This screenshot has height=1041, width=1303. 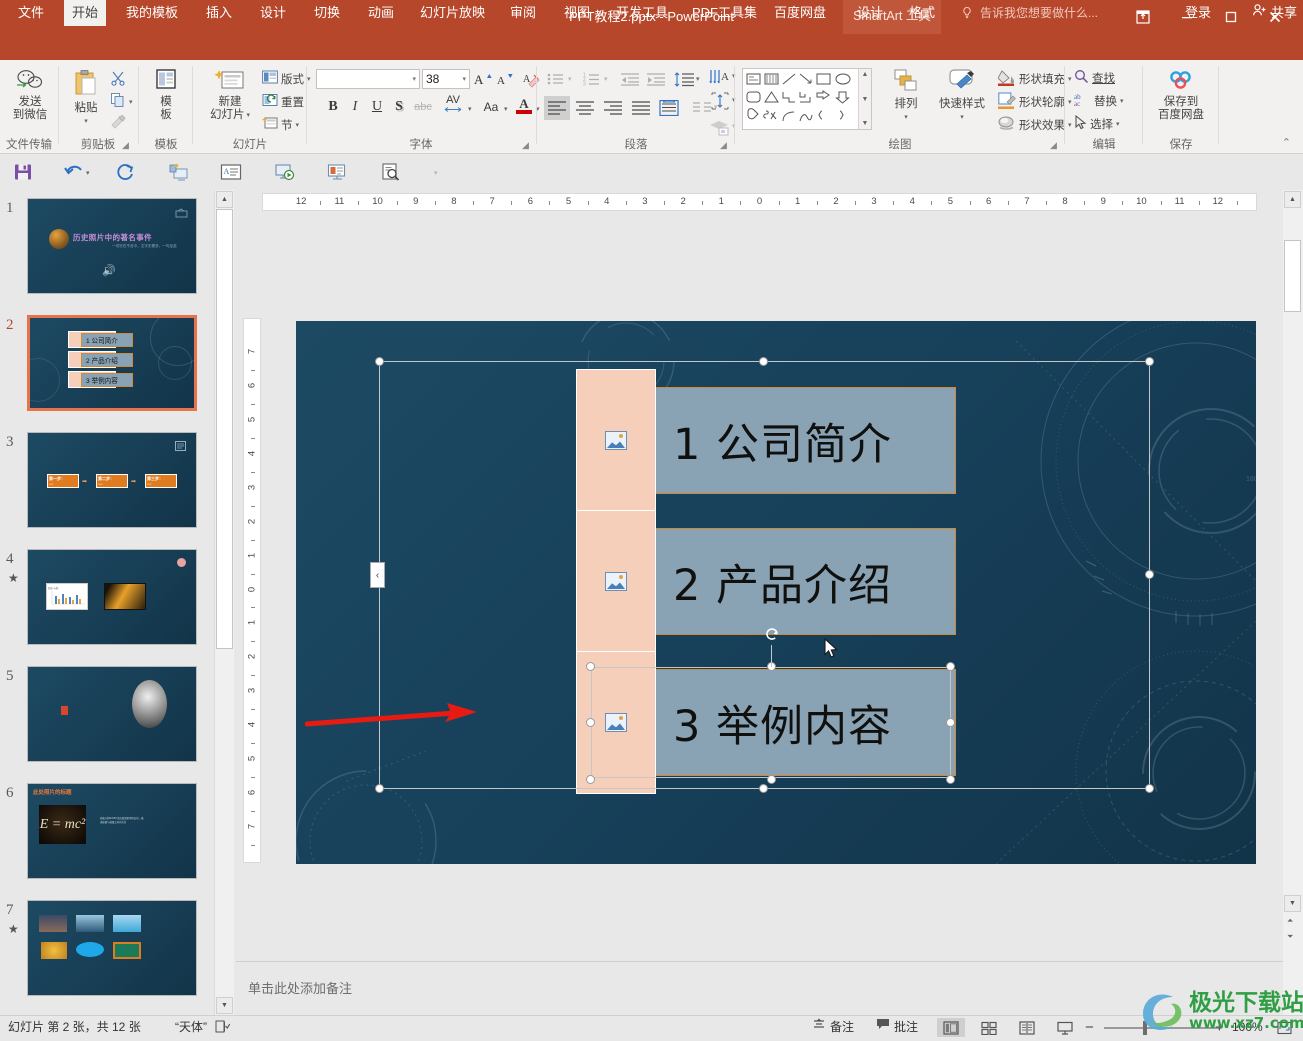 What do you see at coordinates (248, 115) in the screenshot?
I see `new-slide-dropdown-caret: ▾` at bounding box center [248, 115].